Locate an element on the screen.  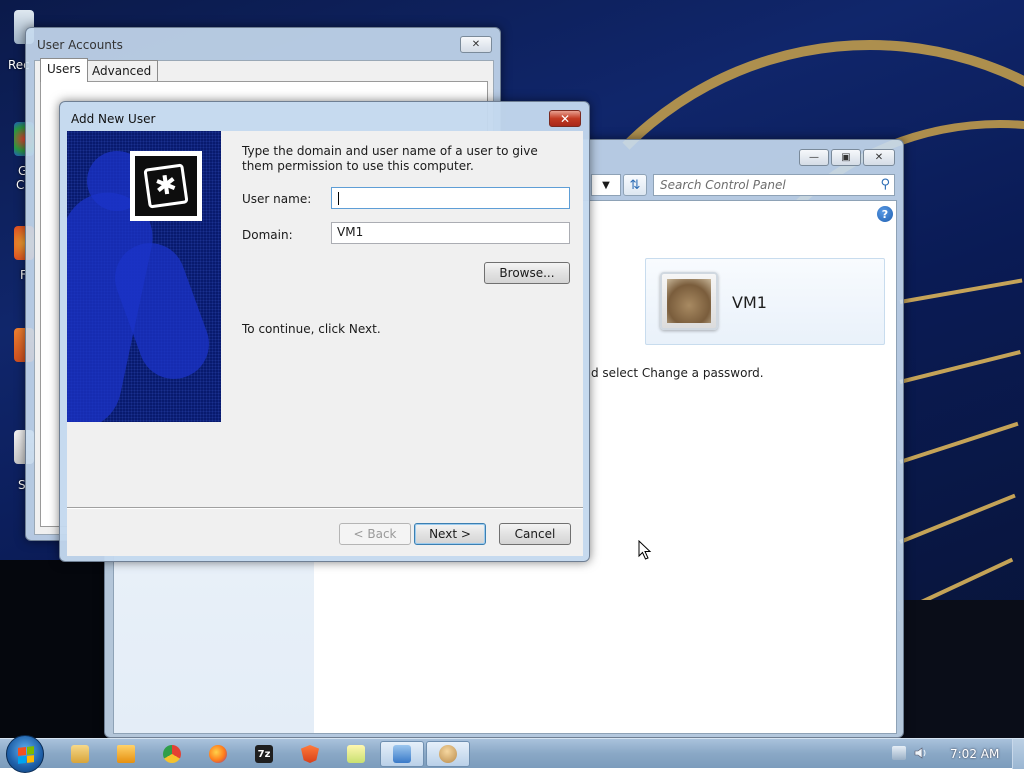
restore-icon: ▣ is located at coordinates (846, 157).